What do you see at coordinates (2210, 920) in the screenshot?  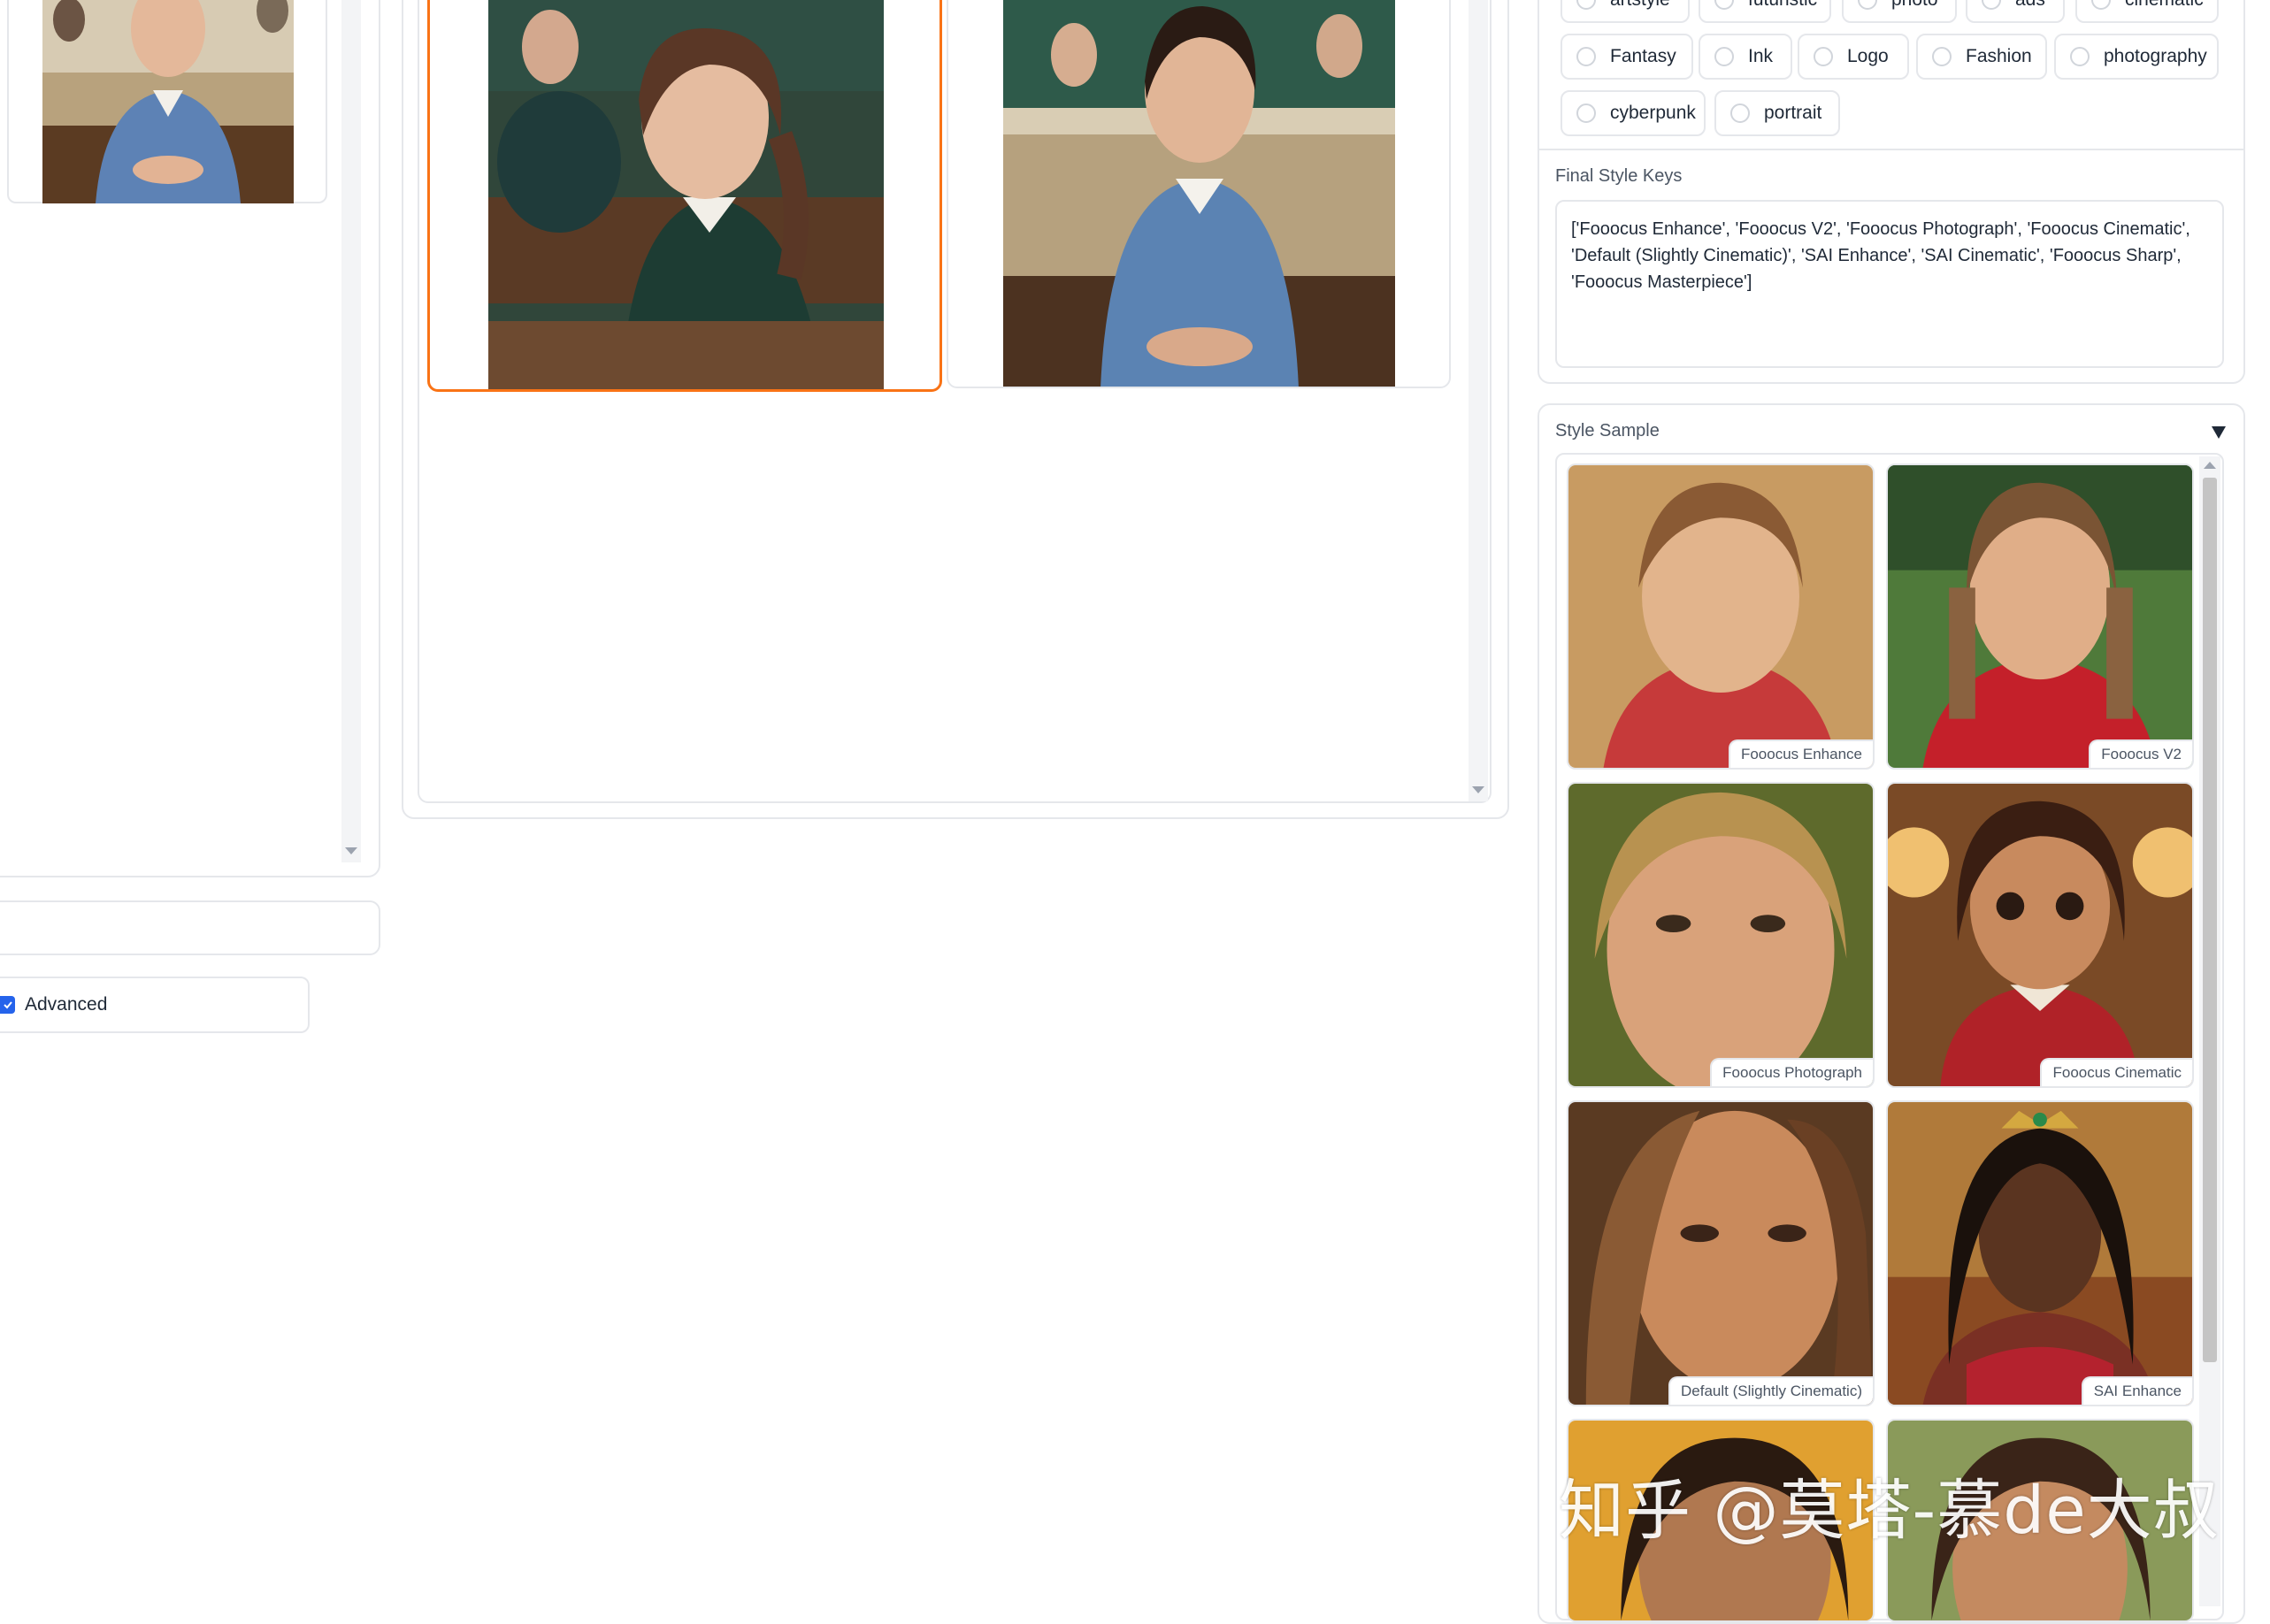 I see `scrollbar-thumb` at bounding box center [2210, 920].